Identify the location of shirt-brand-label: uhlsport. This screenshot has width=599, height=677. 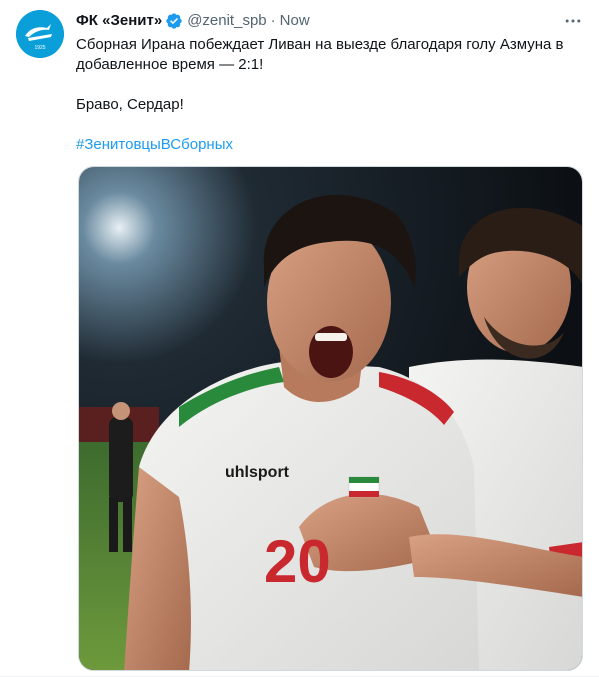
(257, 472).